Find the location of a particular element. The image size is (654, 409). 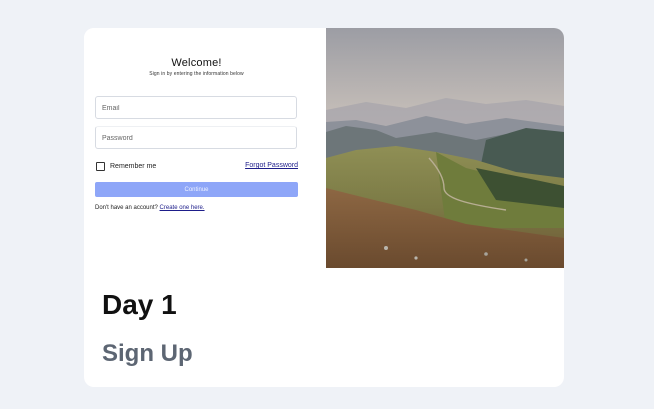

remember-me-row: Remember me is located at coordinates (126, 166).